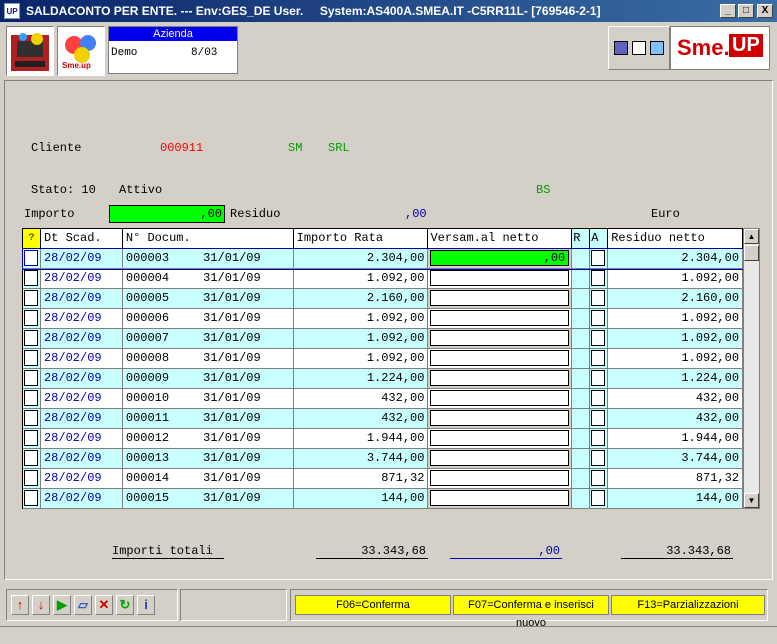 This screenshot has width=777, height=644. I want to click on arrow-up-icon: ↑, so click(20, 605).